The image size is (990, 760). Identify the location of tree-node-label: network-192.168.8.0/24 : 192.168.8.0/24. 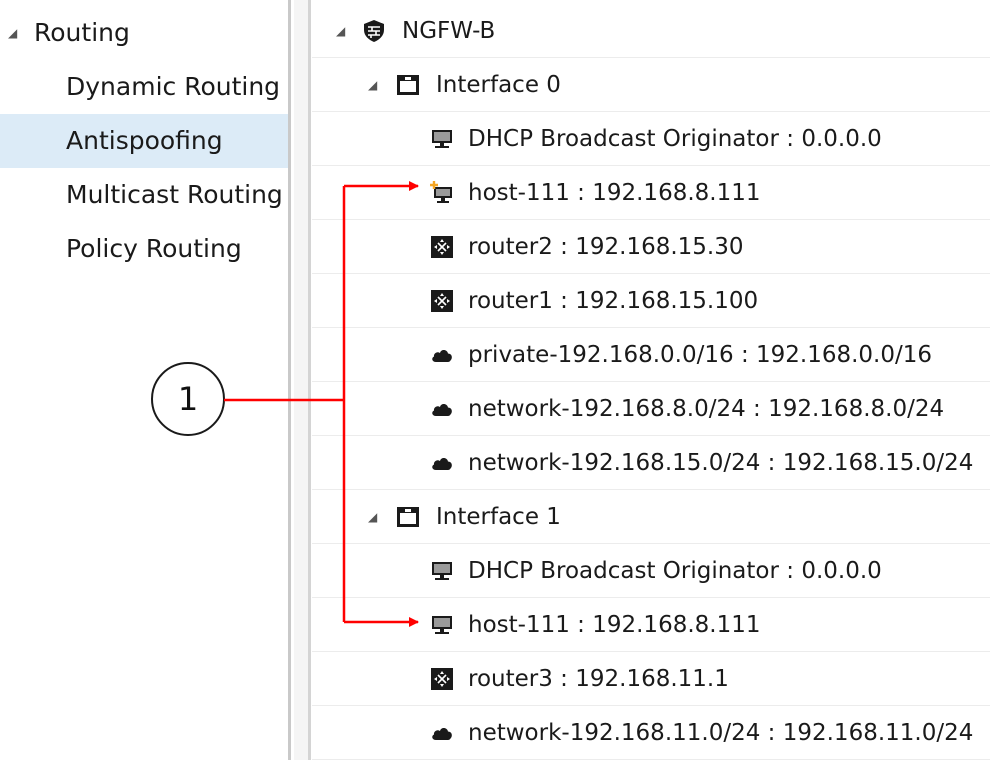
(706, 409).